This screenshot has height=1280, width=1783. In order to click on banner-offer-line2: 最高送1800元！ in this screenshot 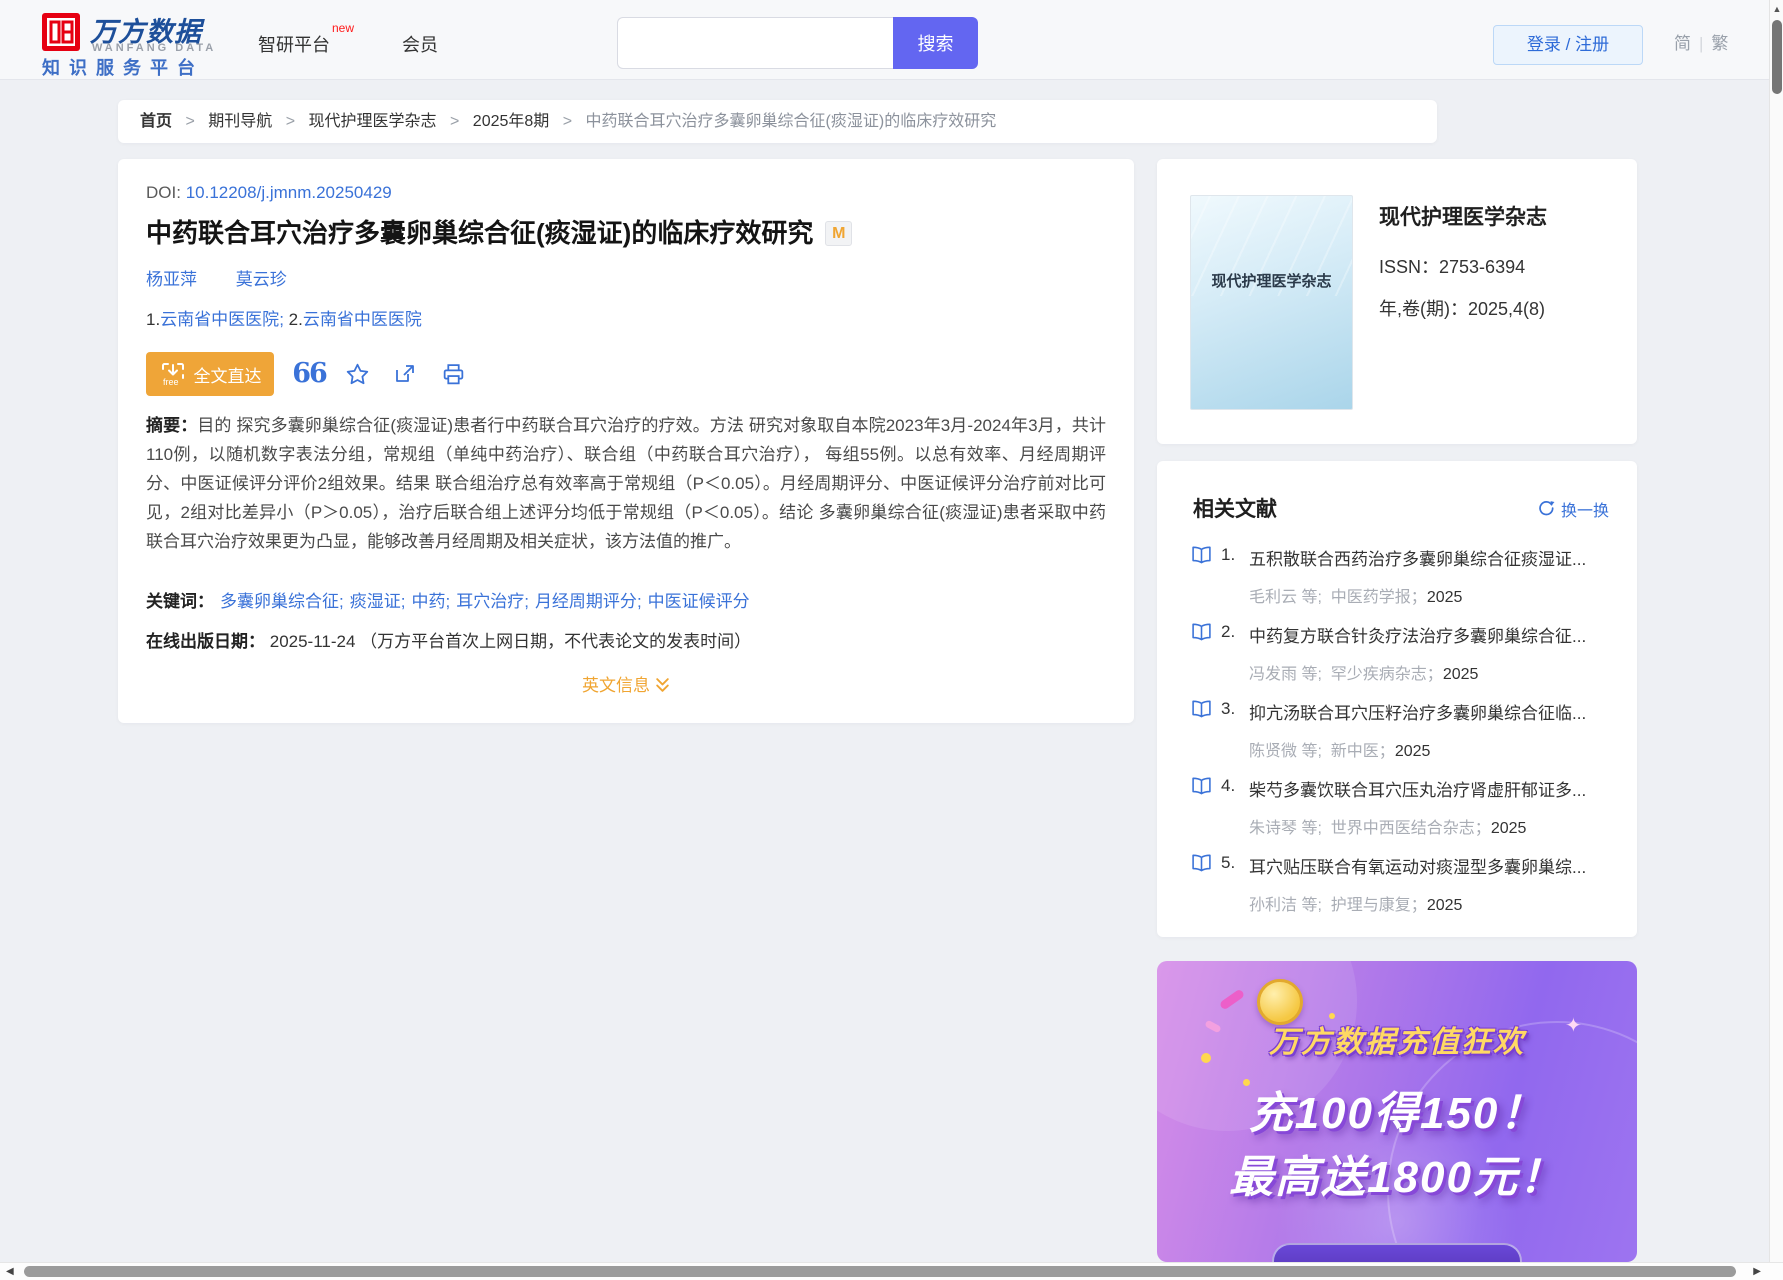, I will do `click(1397, 1177)`.